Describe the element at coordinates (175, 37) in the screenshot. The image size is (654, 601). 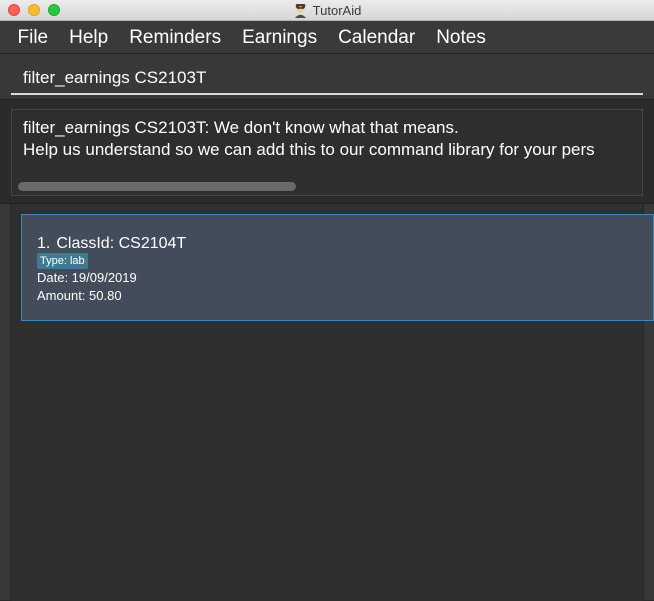
I see `menu-reminders: Reminders` at that location.